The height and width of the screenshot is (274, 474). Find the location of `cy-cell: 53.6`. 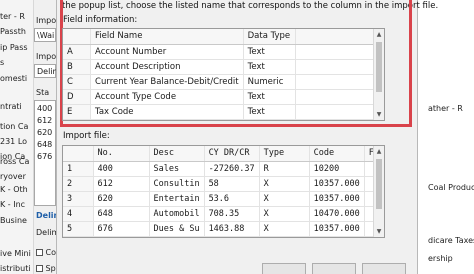

cy-cell: 53.6 is located at coordinates (232, 199).